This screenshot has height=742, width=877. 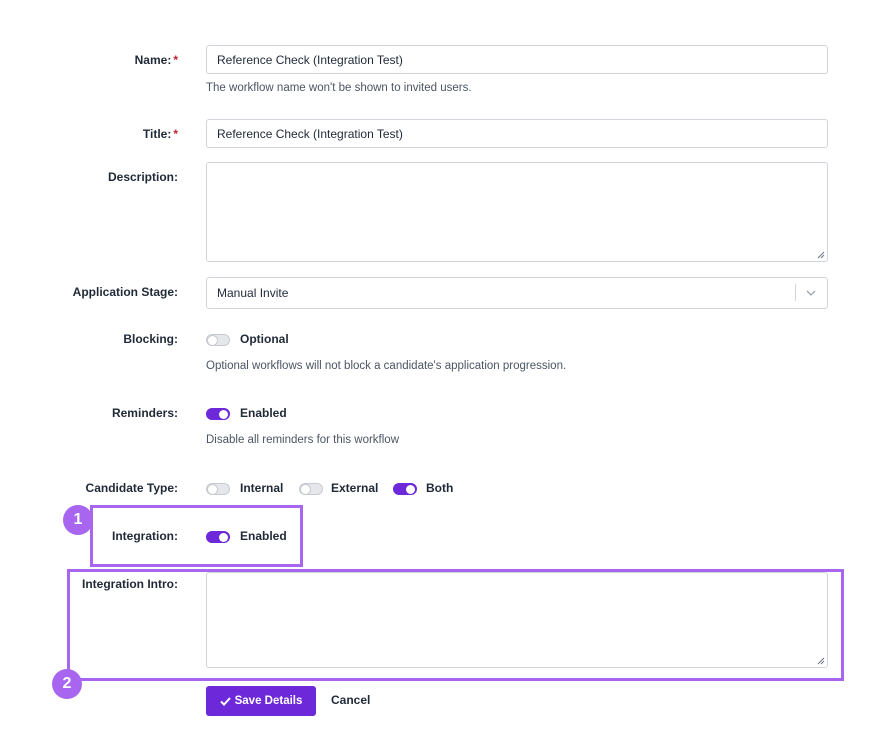 What do you see at coordinates (264, 339) in the screenshot?
I see `blocking-state-label: Optional` at bounding box center [264, 339].